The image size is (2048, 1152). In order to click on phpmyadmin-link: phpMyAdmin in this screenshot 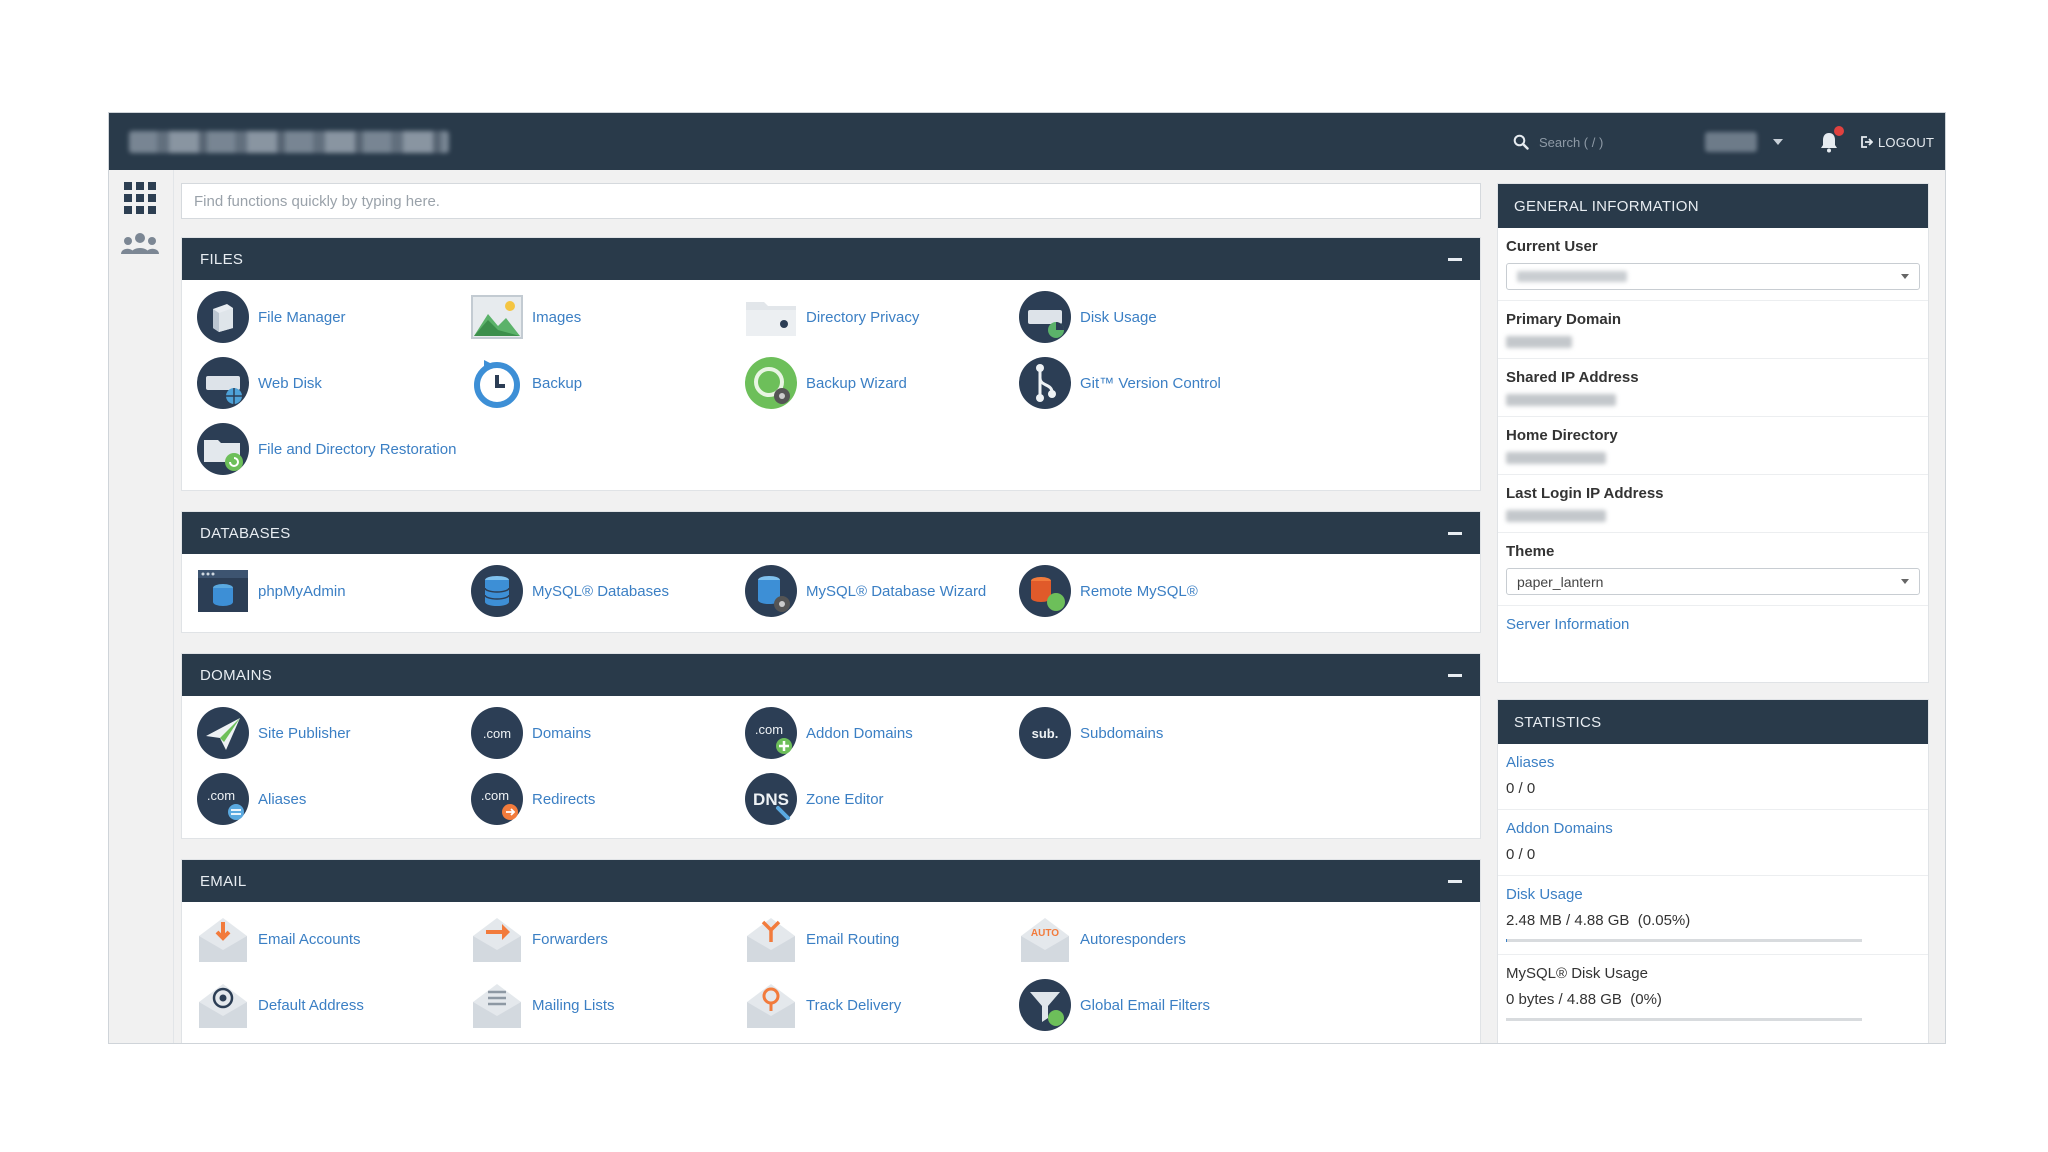, I will do `click(333, 591)`.